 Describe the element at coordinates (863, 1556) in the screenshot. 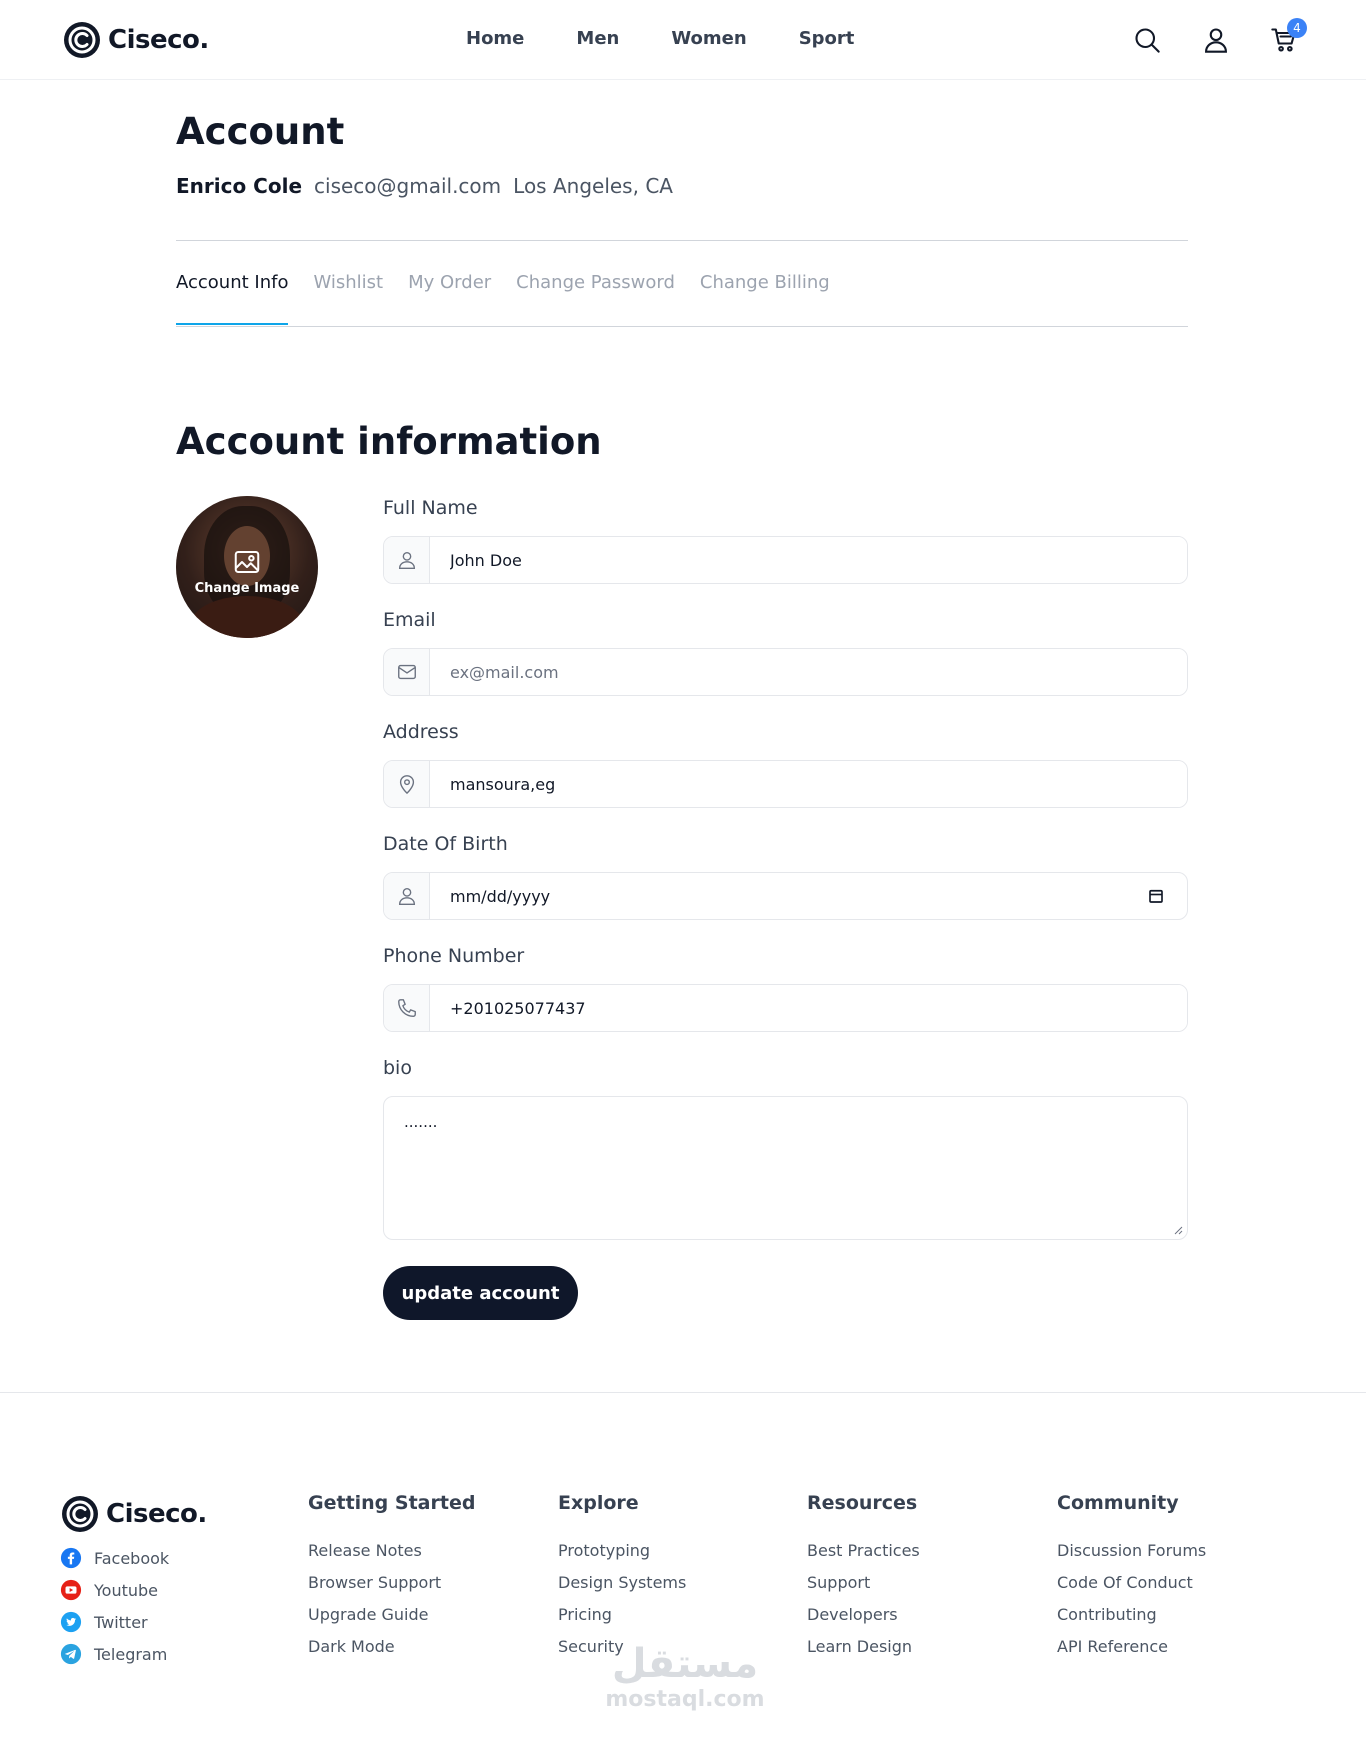

I see `footer-link: Best Practices` at that location.